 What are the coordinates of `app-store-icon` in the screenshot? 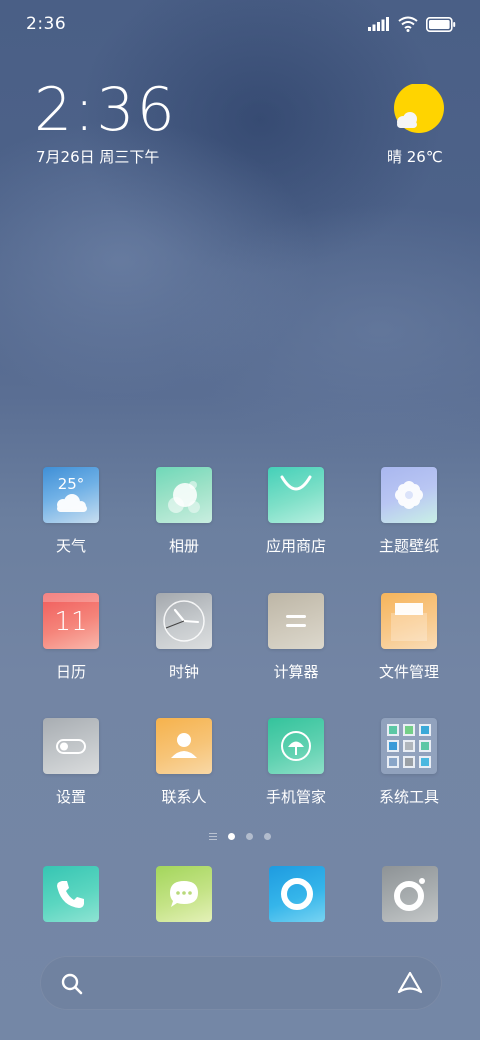 It's located at (296, 495).